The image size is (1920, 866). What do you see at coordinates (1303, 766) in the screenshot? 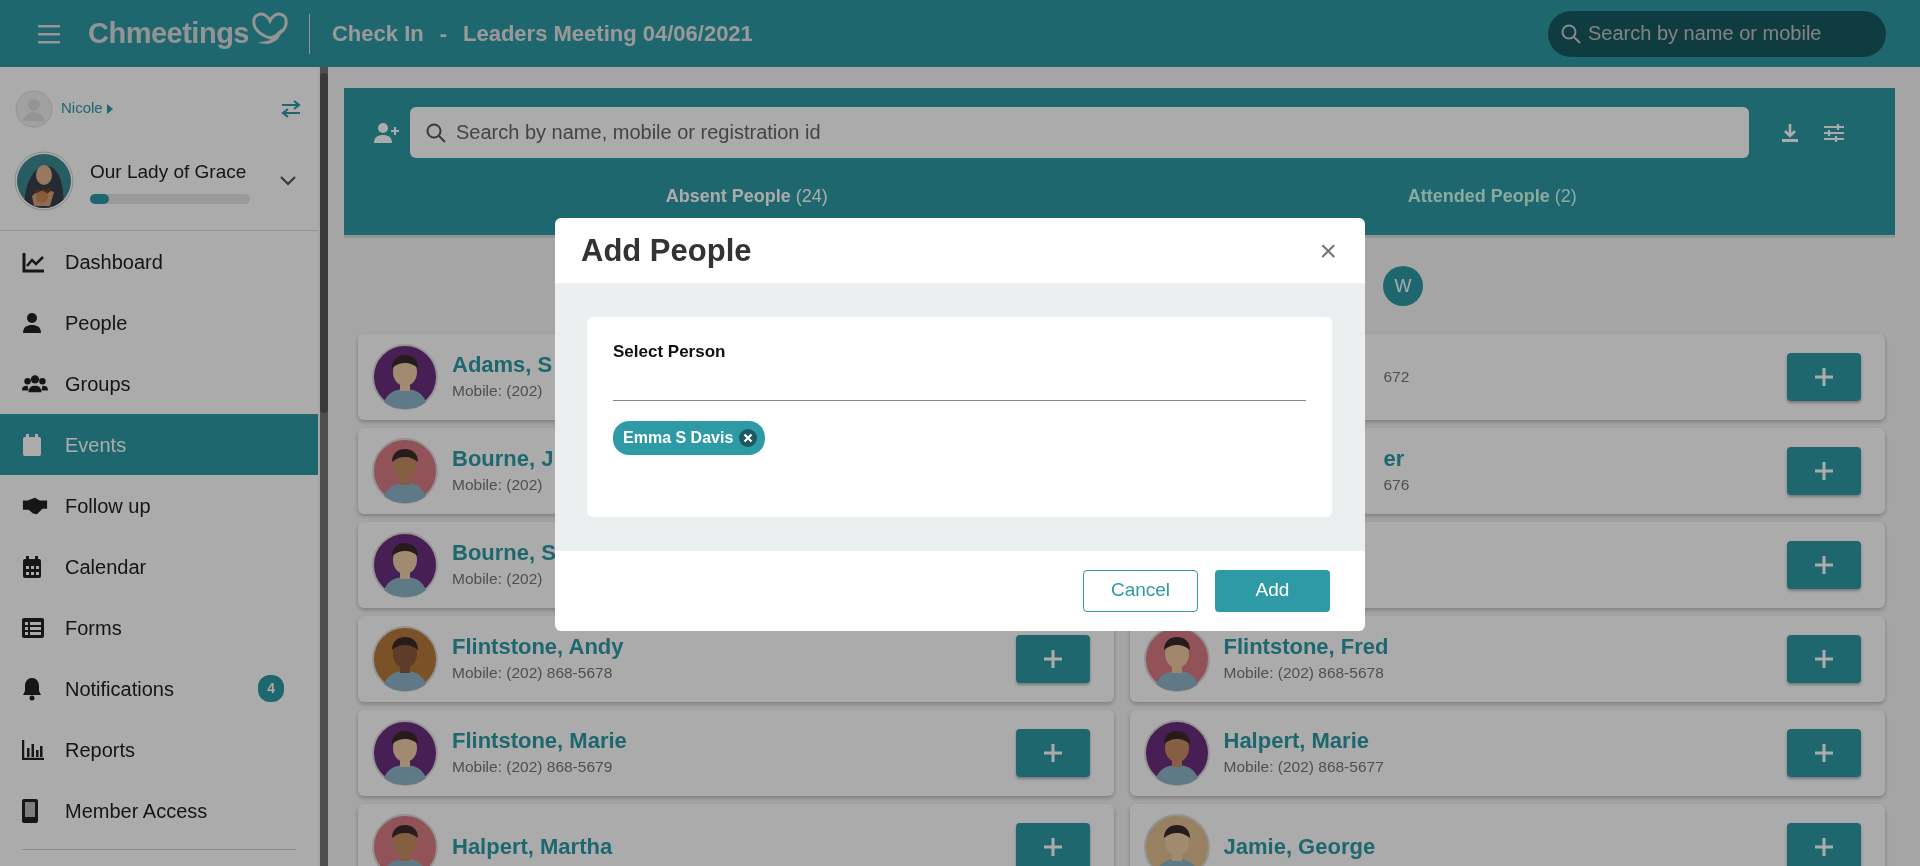
I see `mobile-number: Mobile: (202) 868-5677` at bounding box center [1303, 766].